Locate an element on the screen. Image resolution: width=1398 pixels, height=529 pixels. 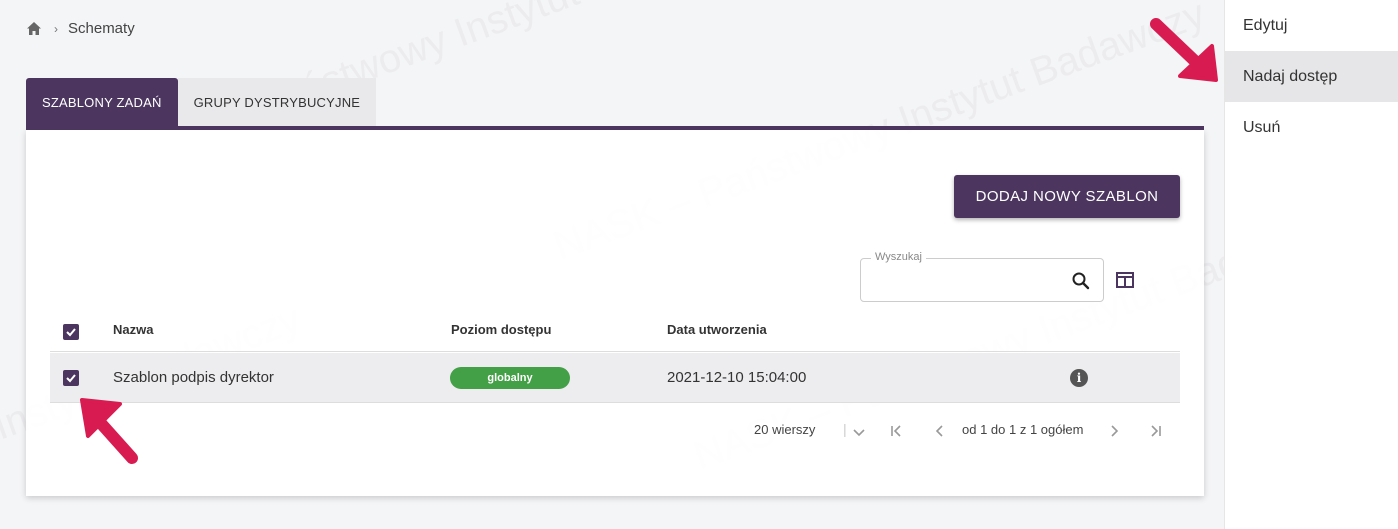
tab-bar: SZABLONY ZADAŃ GRUPY DYSTRYBUCYJNE is located at coordinates (201, 102).